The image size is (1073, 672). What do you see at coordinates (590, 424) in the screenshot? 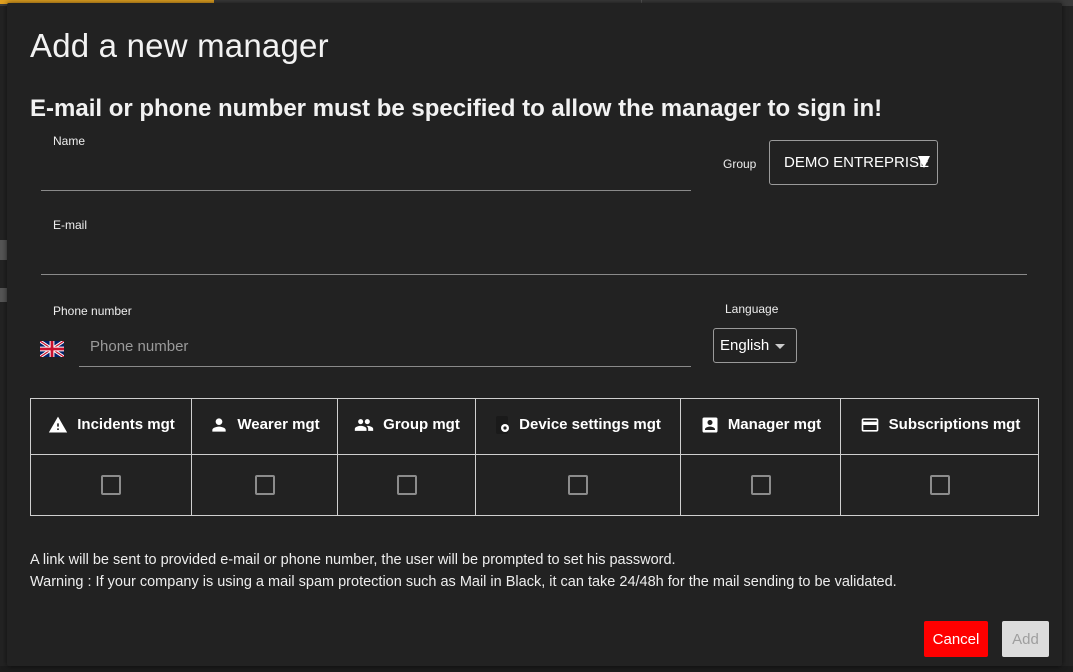
I see `column-label: Device settings mgt` at bounding box center [590, 424].